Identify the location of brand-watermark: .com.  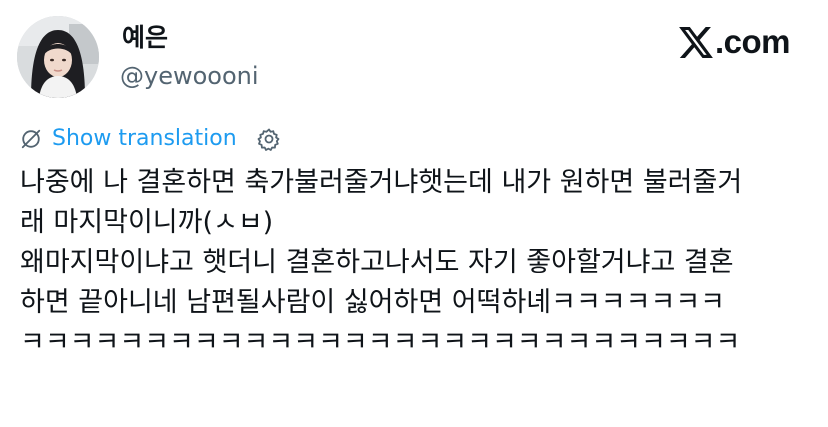
(735, 42).